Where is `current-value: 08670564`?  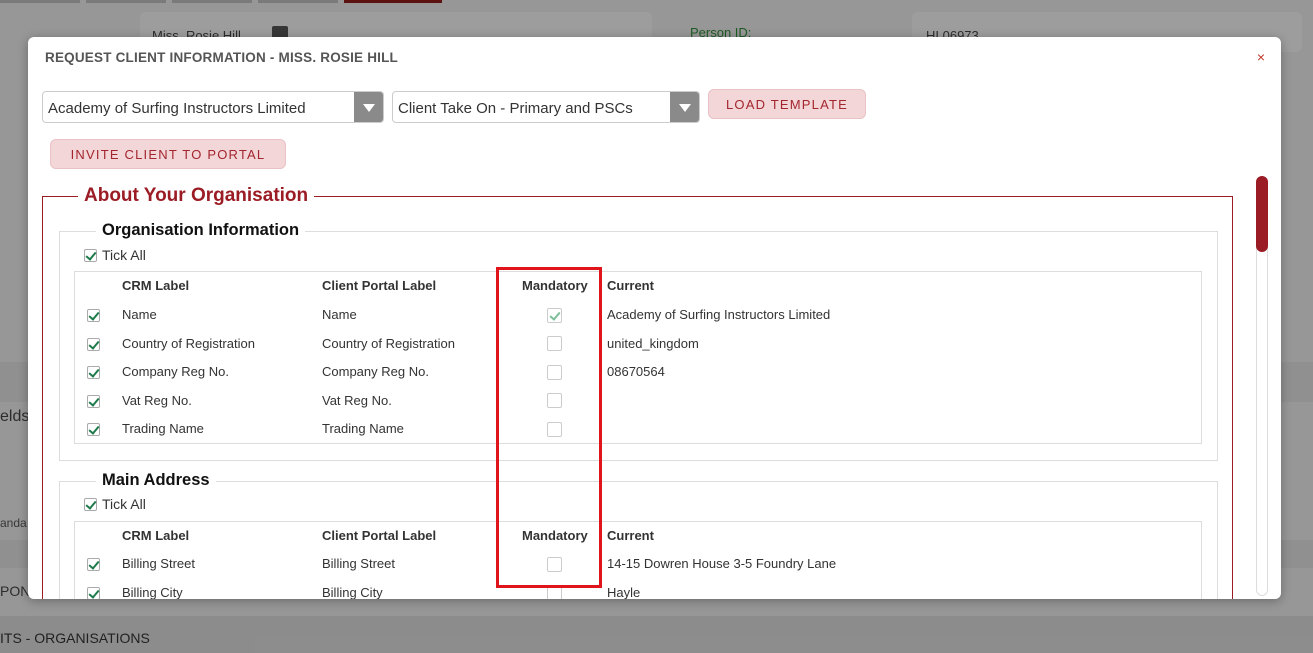 current-value: 08670564 is located at coordinates (636, 371).